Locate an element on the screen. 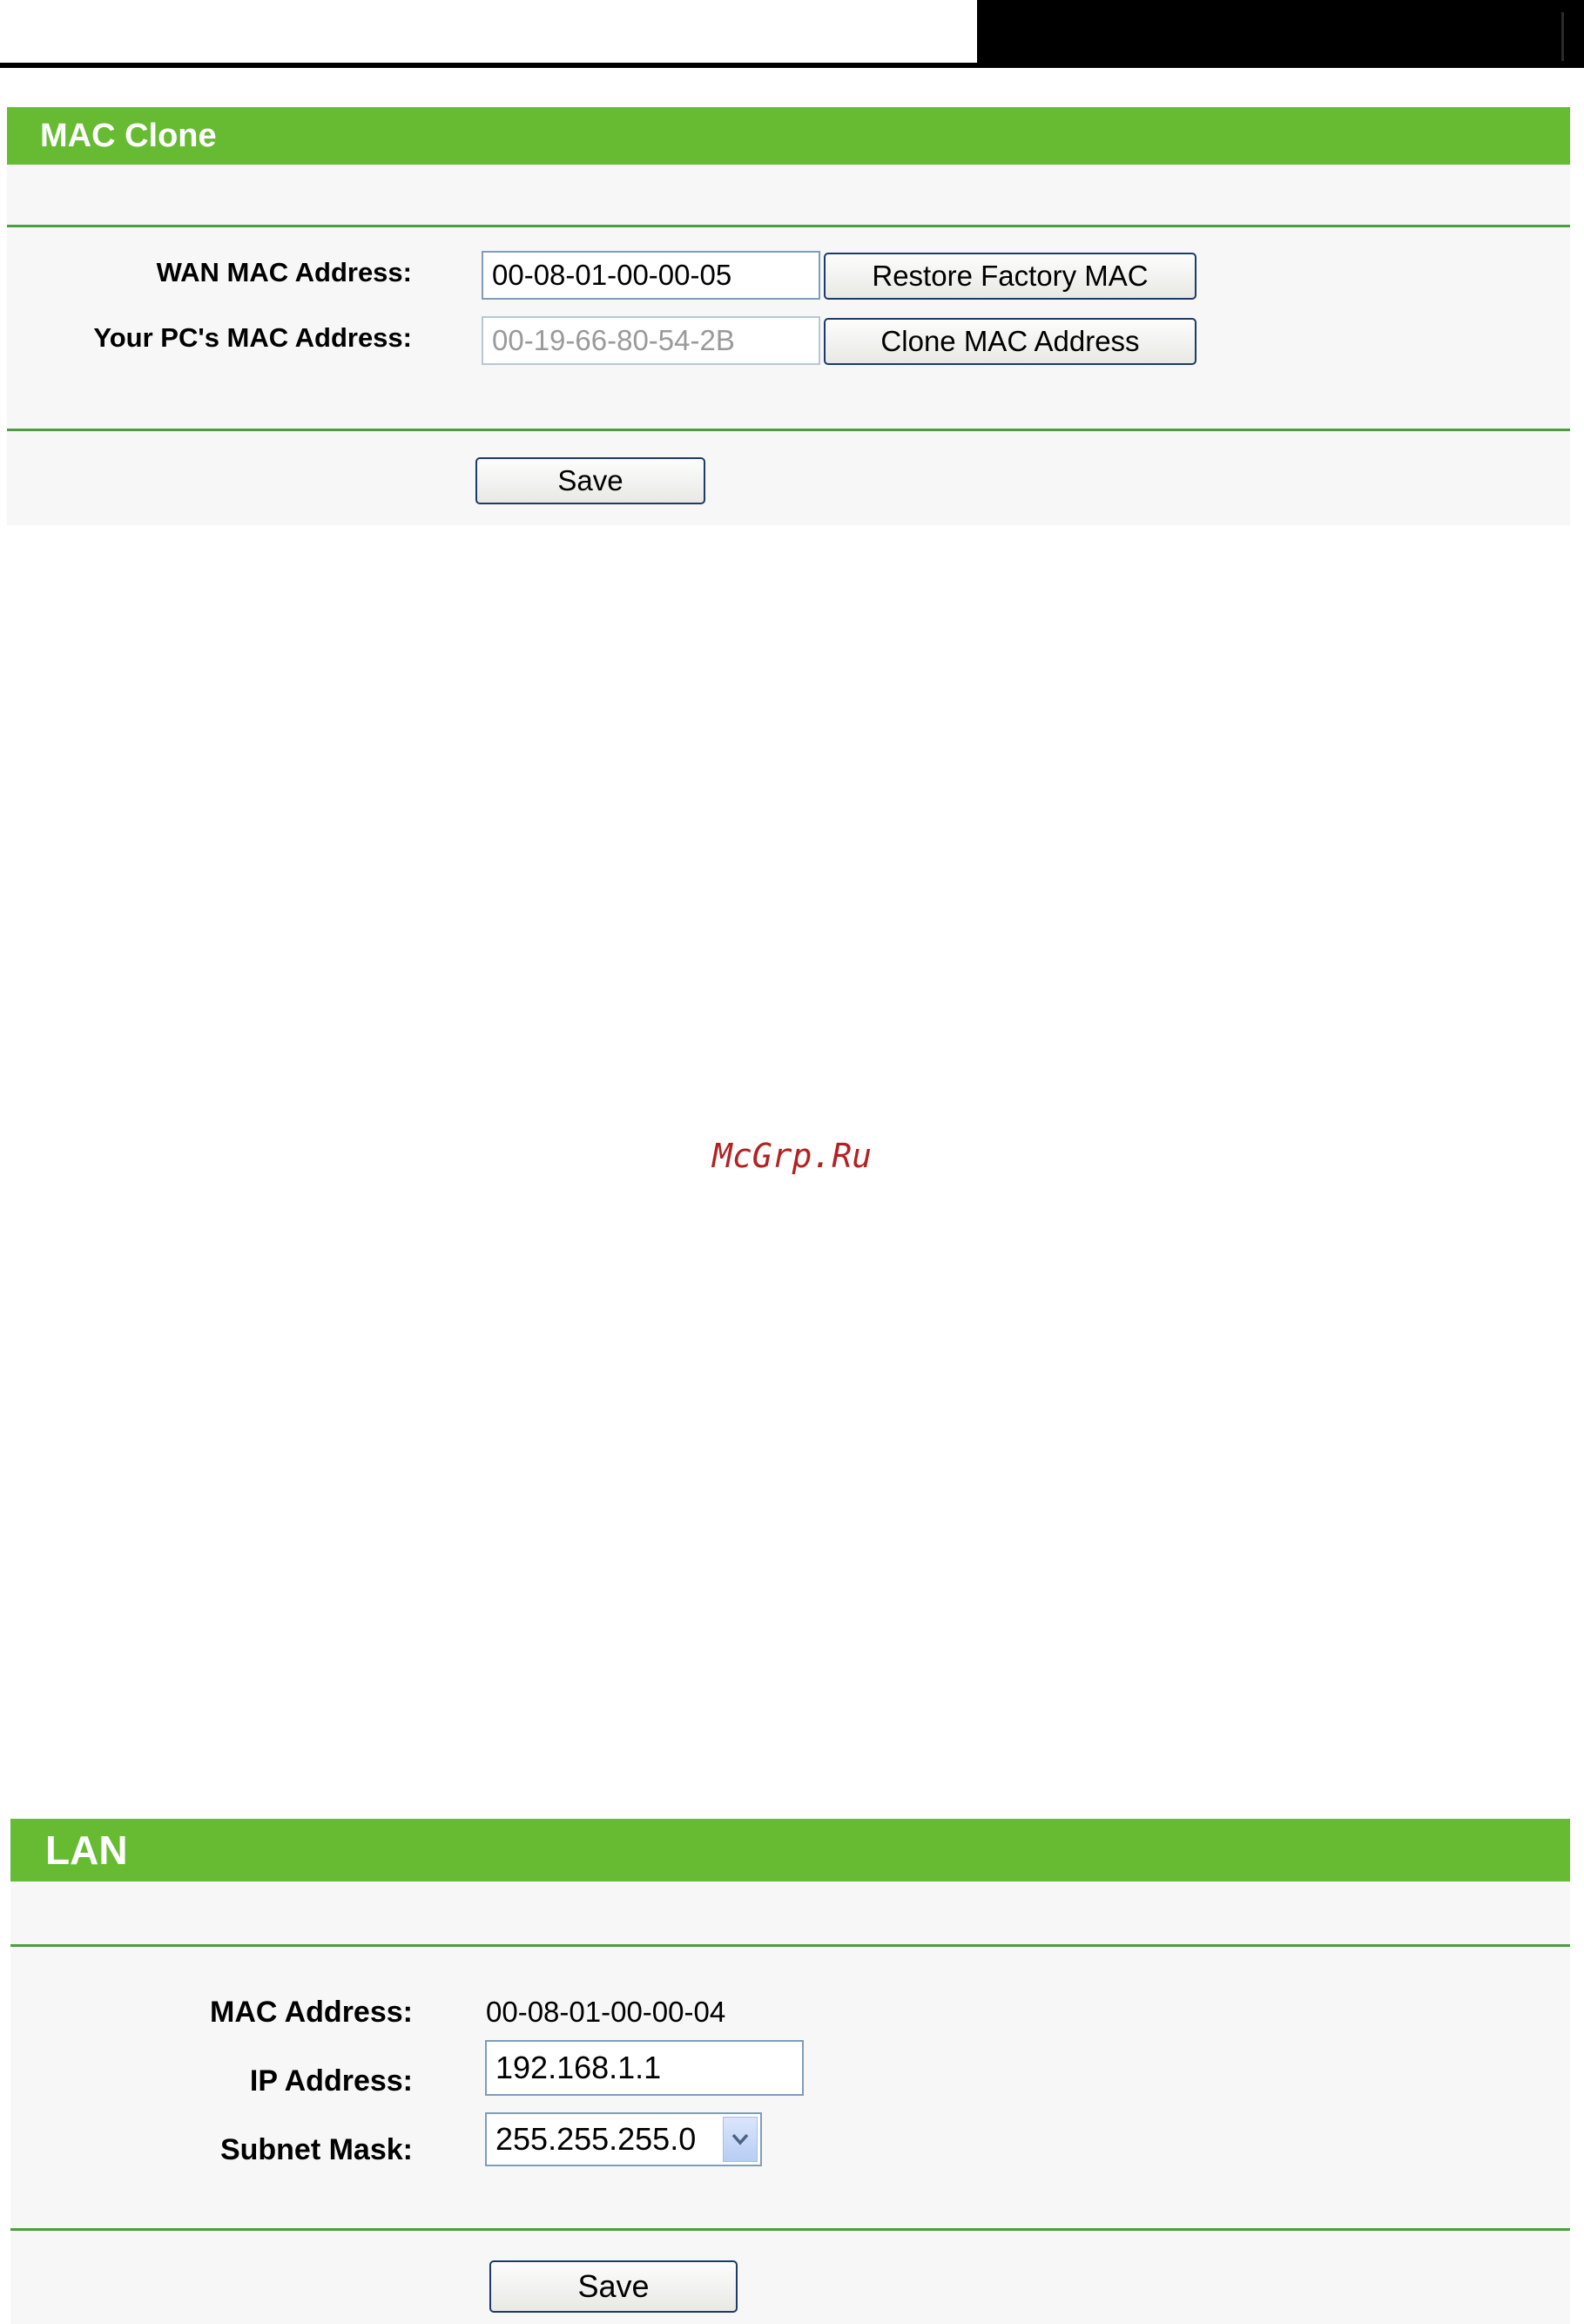 Image resolution: width=1584 pixels, height=2324 pixels. lan-save-button: Save is located at coordinates (613, 2286).